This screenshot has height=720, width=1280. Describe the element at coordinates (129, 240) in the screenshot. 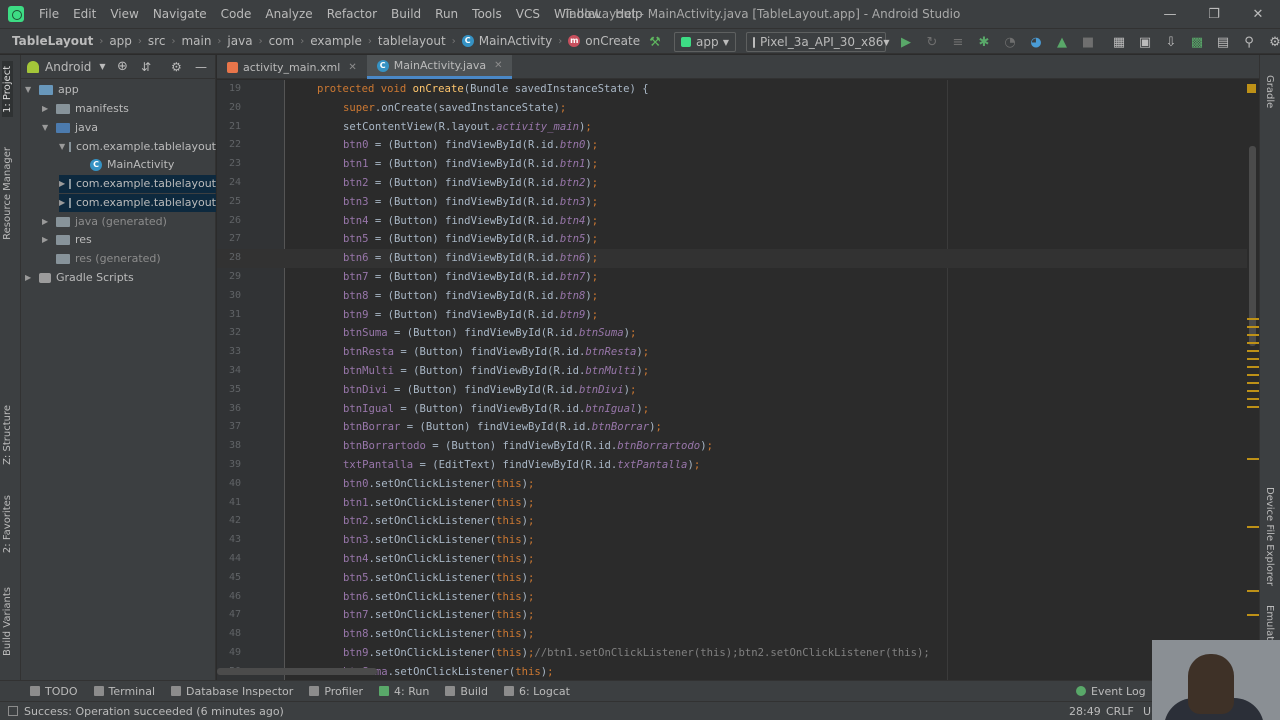

I see `tree-item: ▶ res` at that location.